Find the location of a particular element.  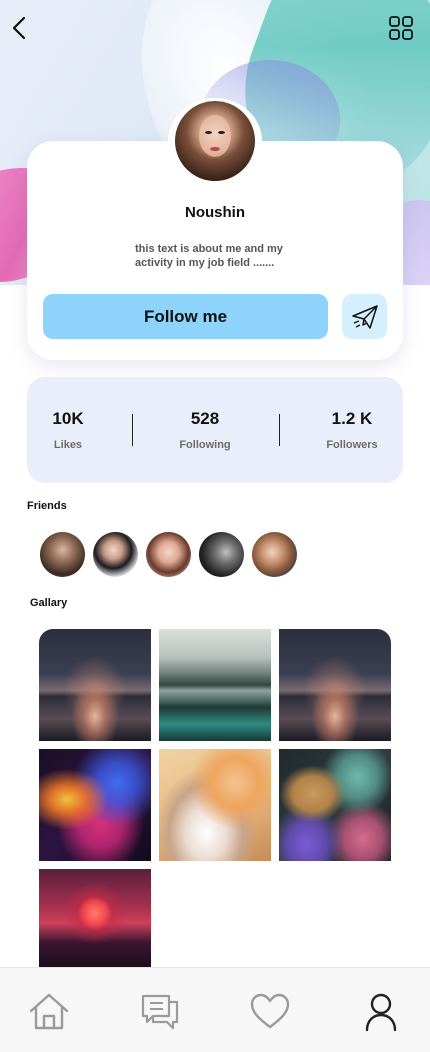

chat-icon is located at coordinates (160, 1012).